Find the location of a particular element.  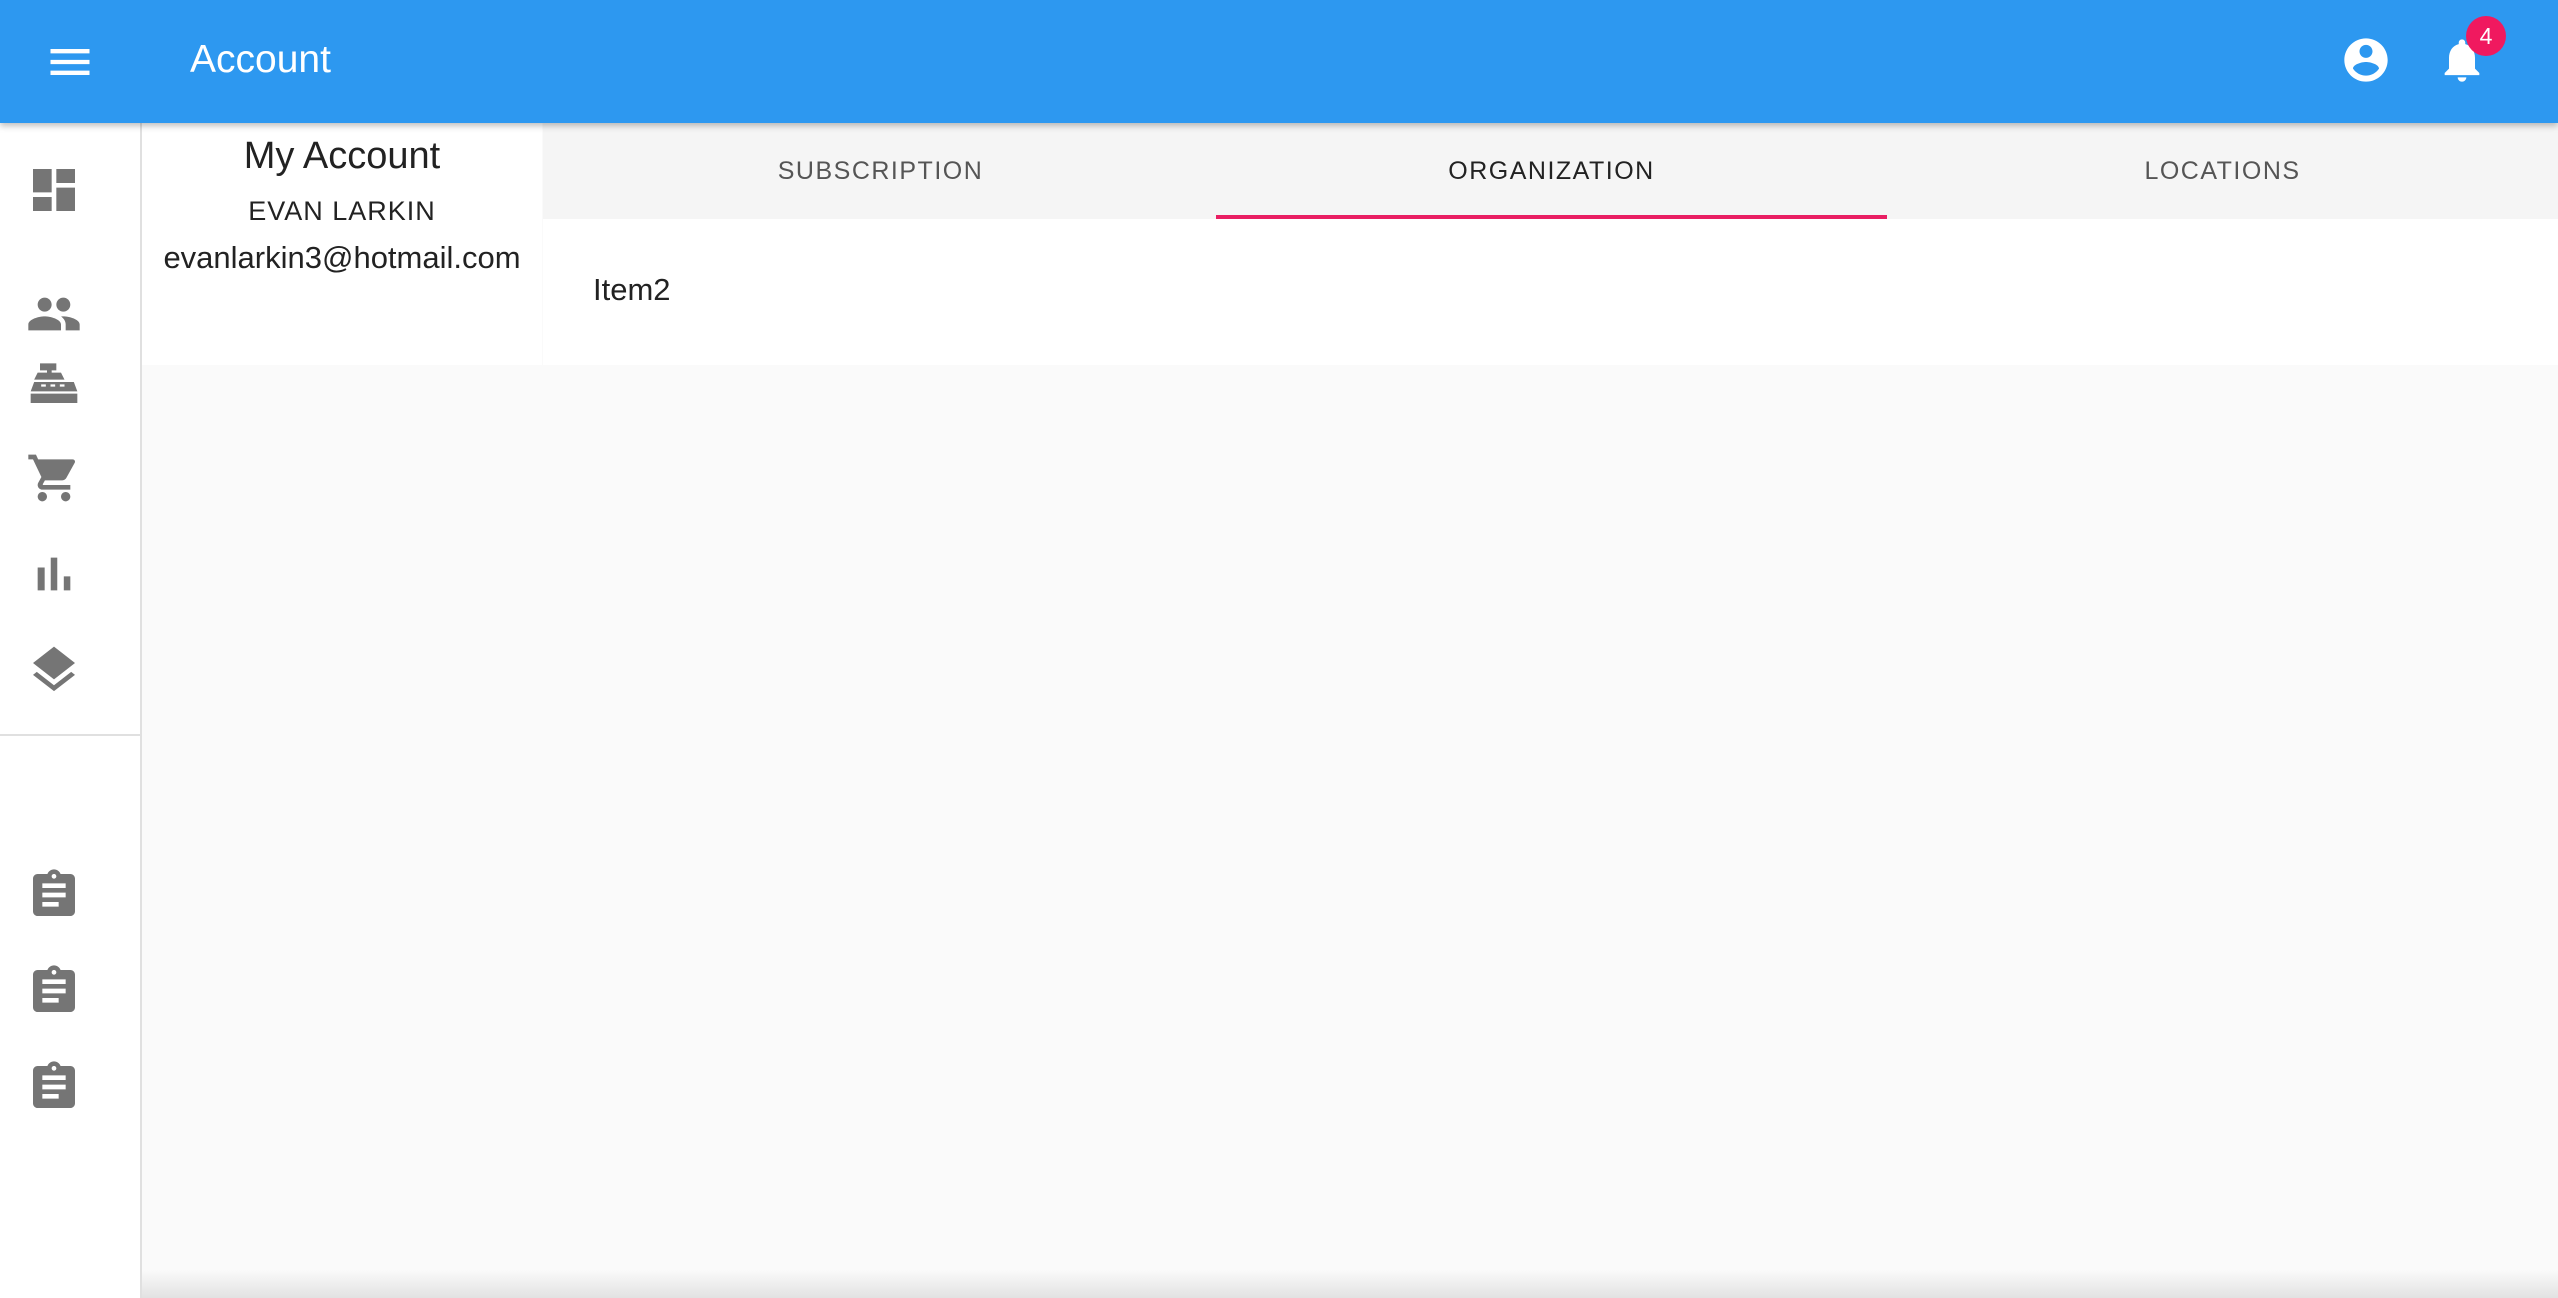

page-title: Account is located at coordinates (260, 59).